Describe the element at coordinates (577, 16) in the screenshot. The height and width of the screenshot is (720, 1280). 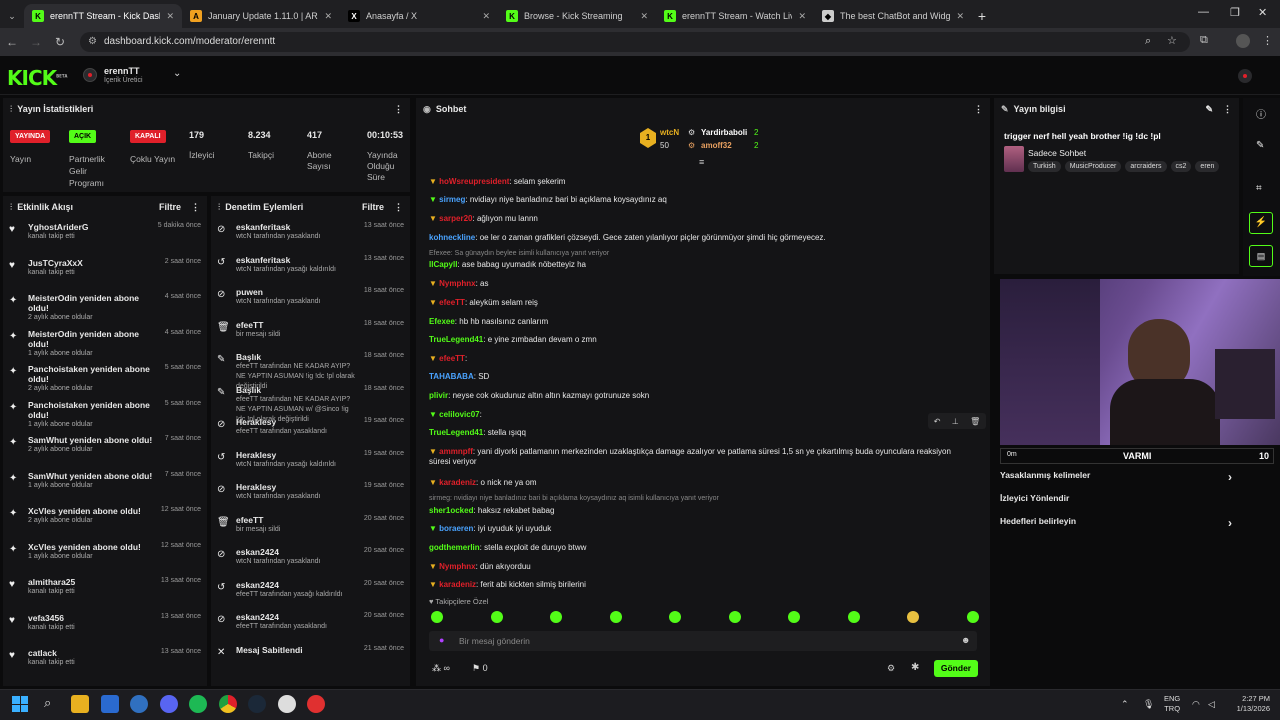
I see `tab-3: K Browse - Kick Streaming ✕` at that location.